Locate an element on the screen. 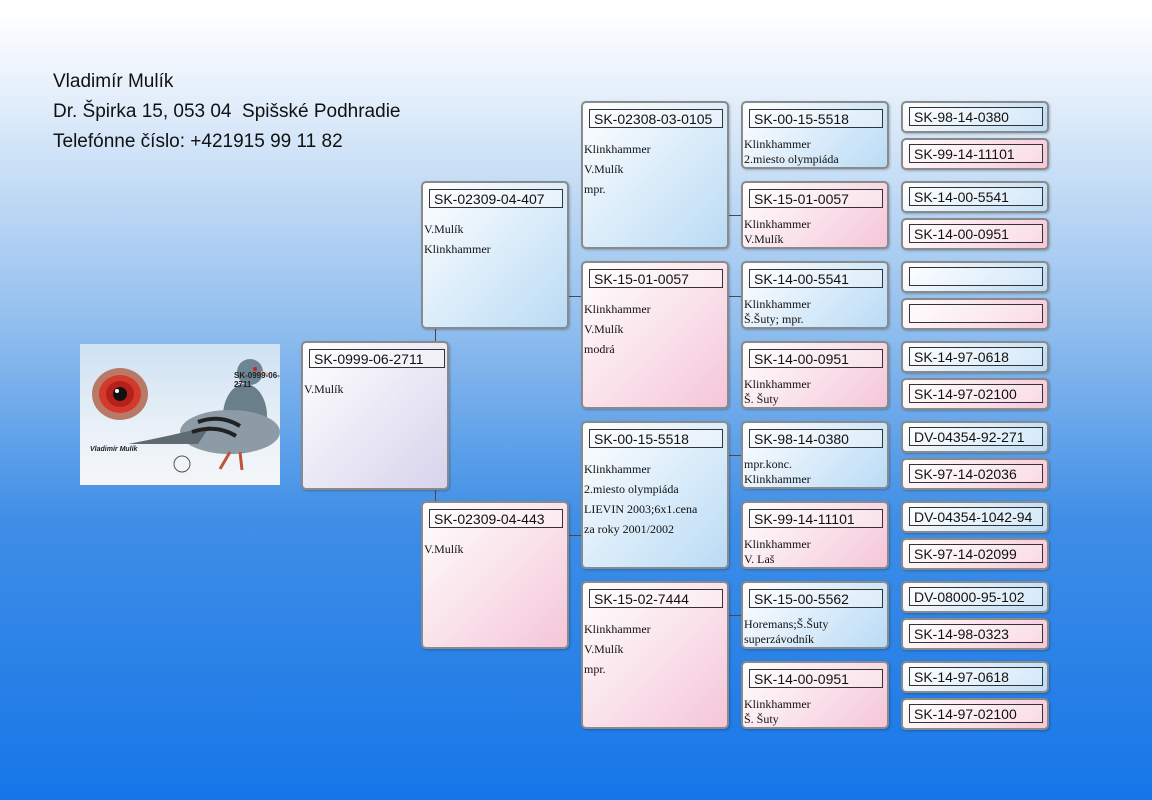 This screenshot has height=800, width=1152. ring-number: SK-15-02-7444 is located at coordinates (656, 598).